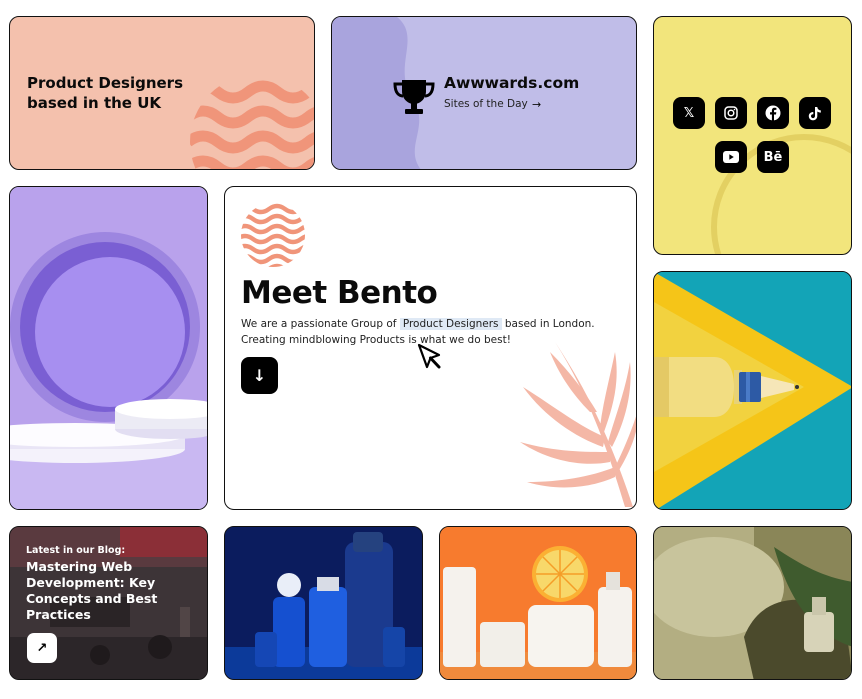 The width and height of the screenshot is (862, 699). What do you see at coordinates (815, 113) in the screenshot?
I see `tiktok-icon` at bounding box center [815, 113].